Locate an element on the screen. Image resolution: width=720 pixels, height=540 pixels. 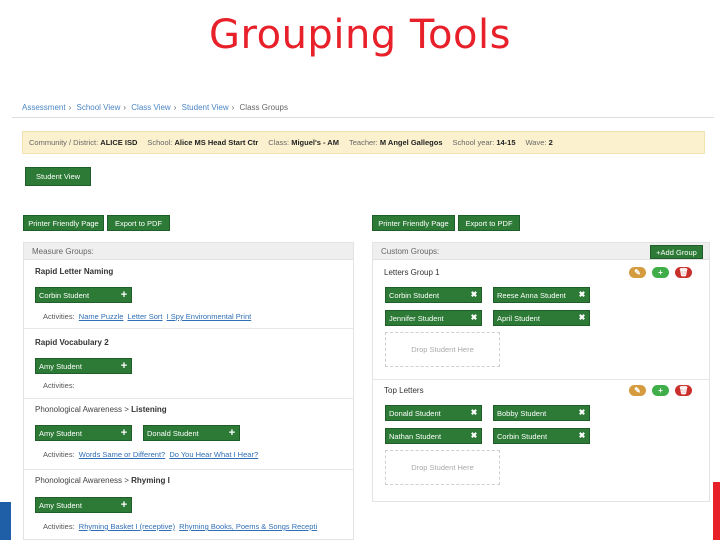
info-label: Class: is located at coordinates (279, 142).